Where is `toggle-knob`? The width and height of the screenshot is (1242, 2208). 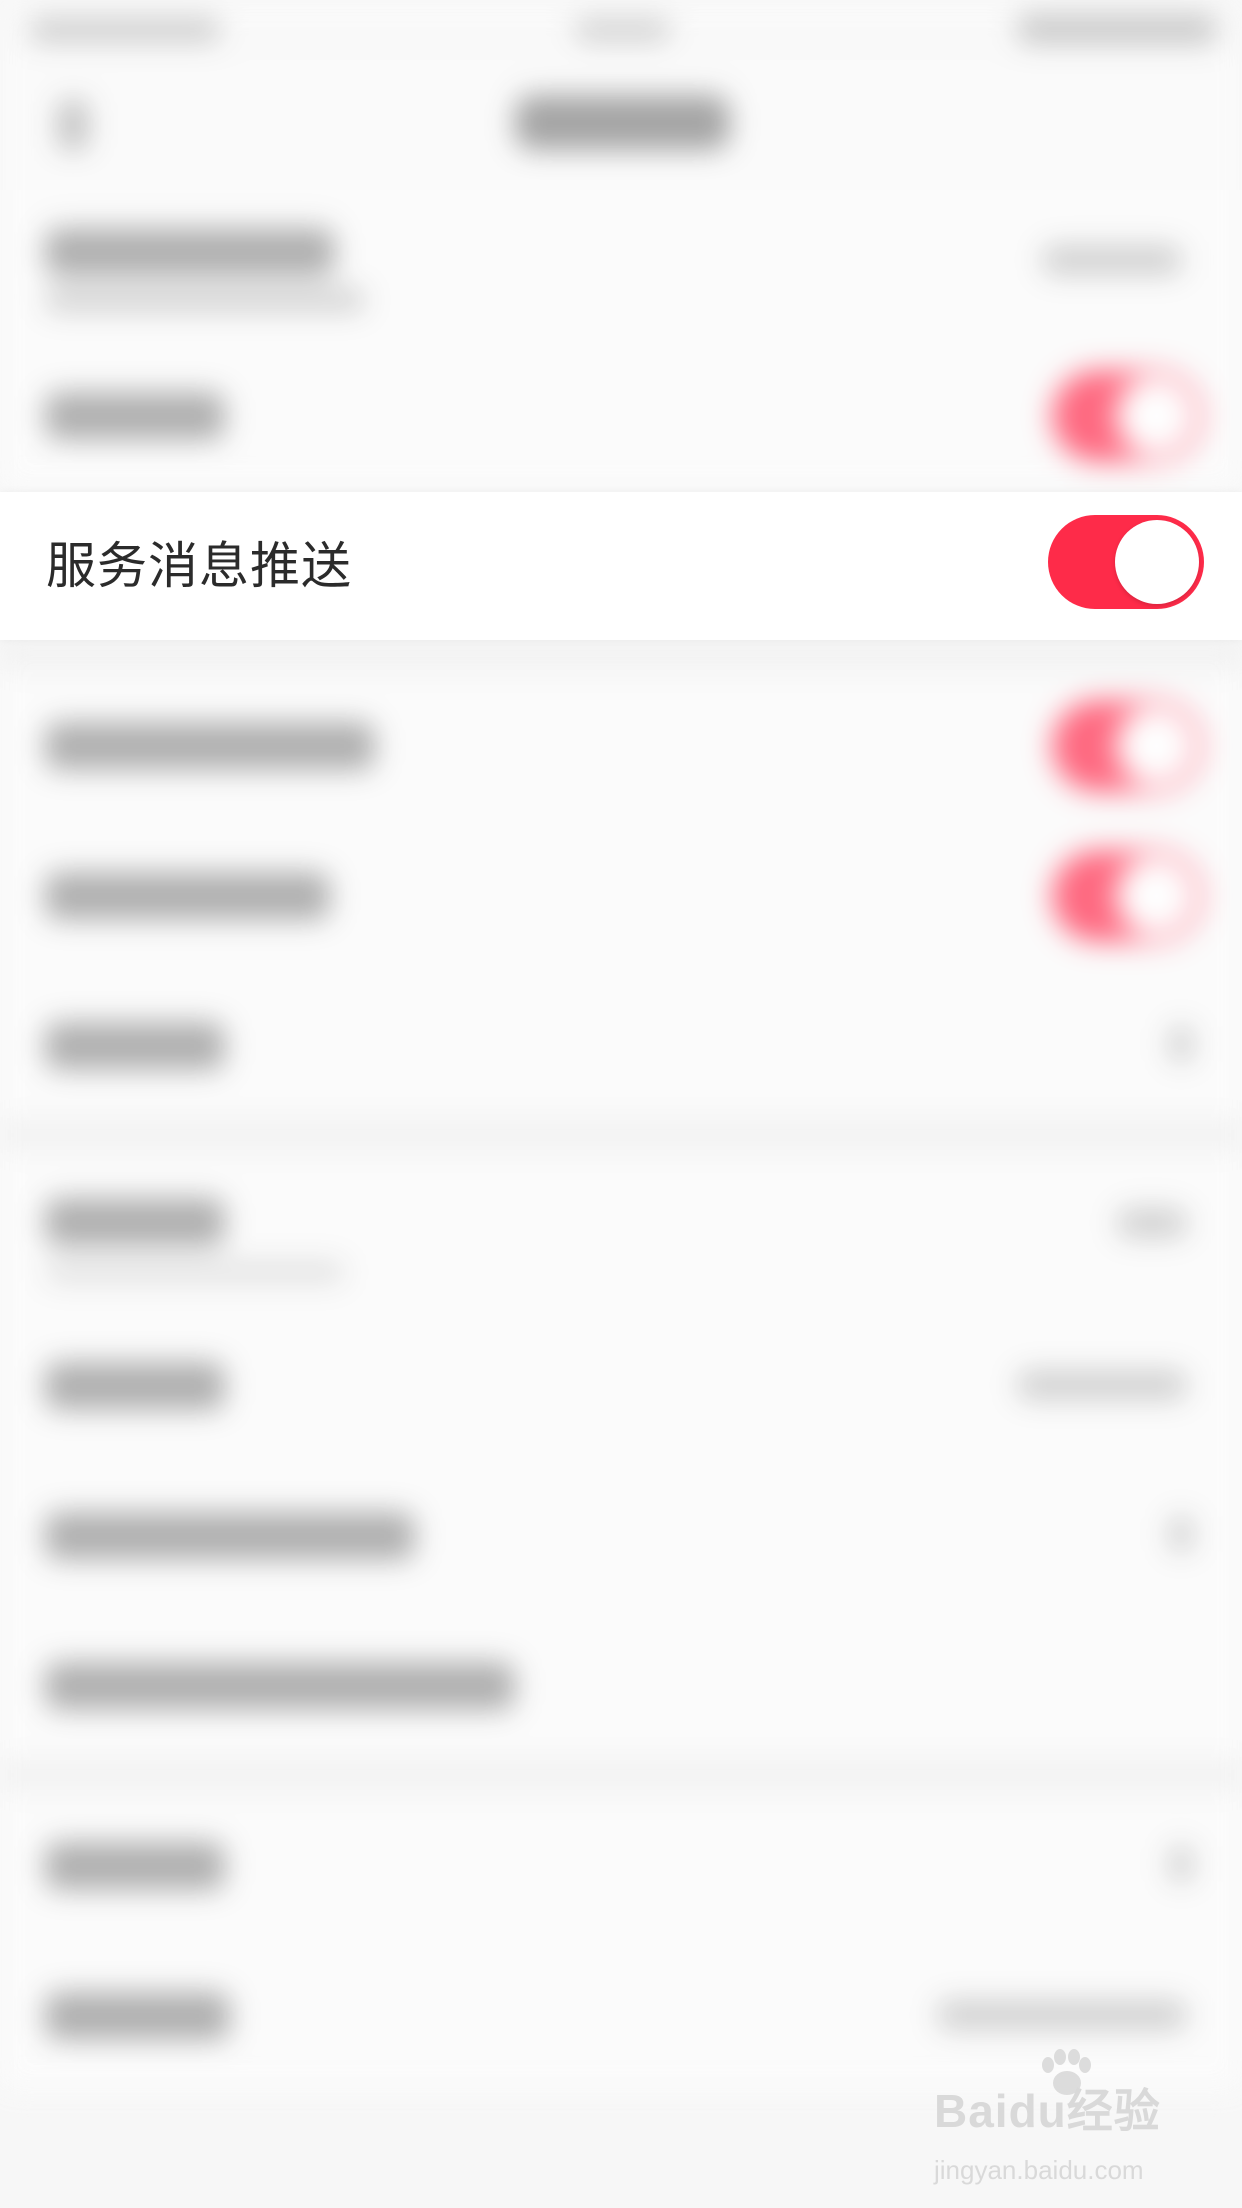 toggle-knob is located at coordinates (1157, 562).